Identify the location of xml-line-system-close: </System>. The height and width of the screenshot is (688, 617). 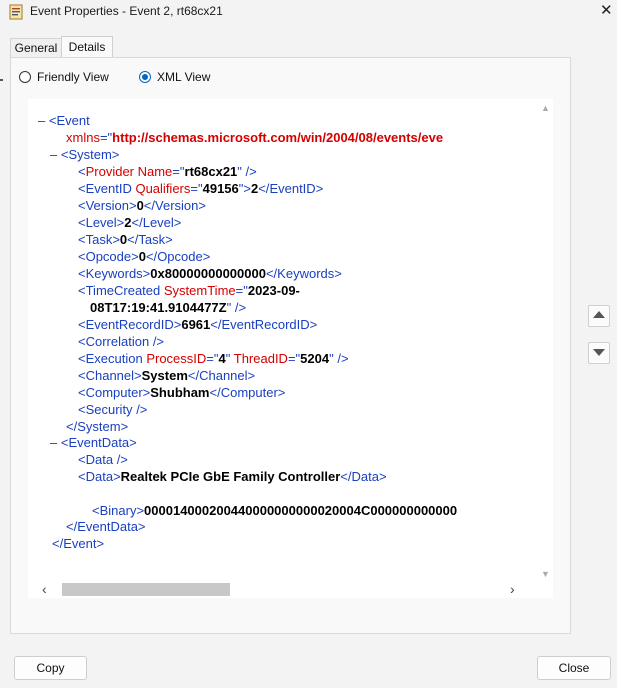
(97, 426).